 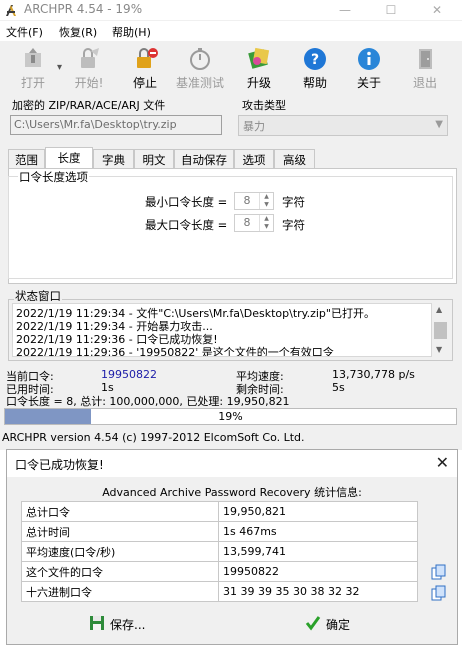 I want to click on tab-autosave: 自动保存, so click(x=204, y=158).